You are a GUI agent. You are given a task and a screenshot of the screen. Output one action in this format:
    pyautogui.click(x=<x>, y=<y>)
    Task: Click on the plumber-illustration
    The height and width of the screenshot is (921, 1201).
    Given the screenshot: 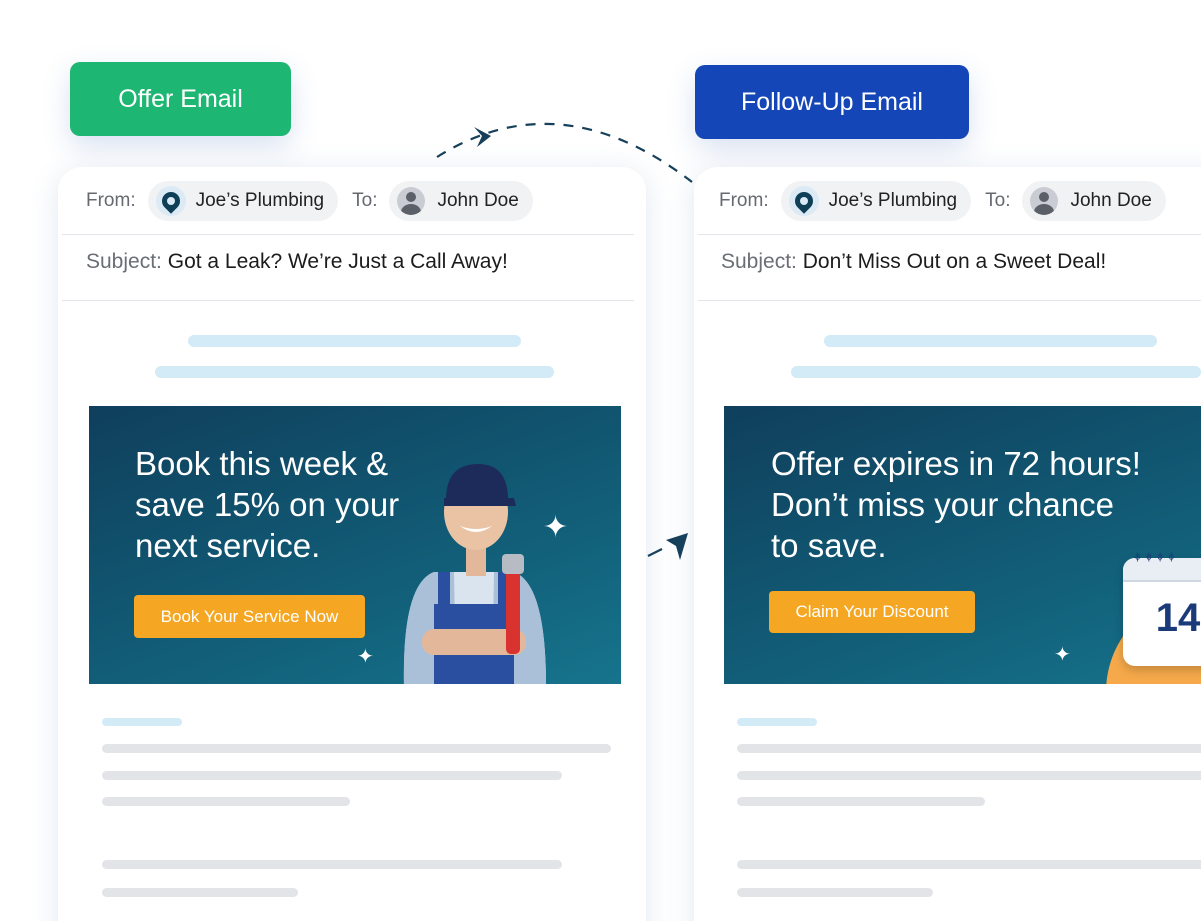 What is the action you would take?
    pyautogui.click(x=474, y=574)
    